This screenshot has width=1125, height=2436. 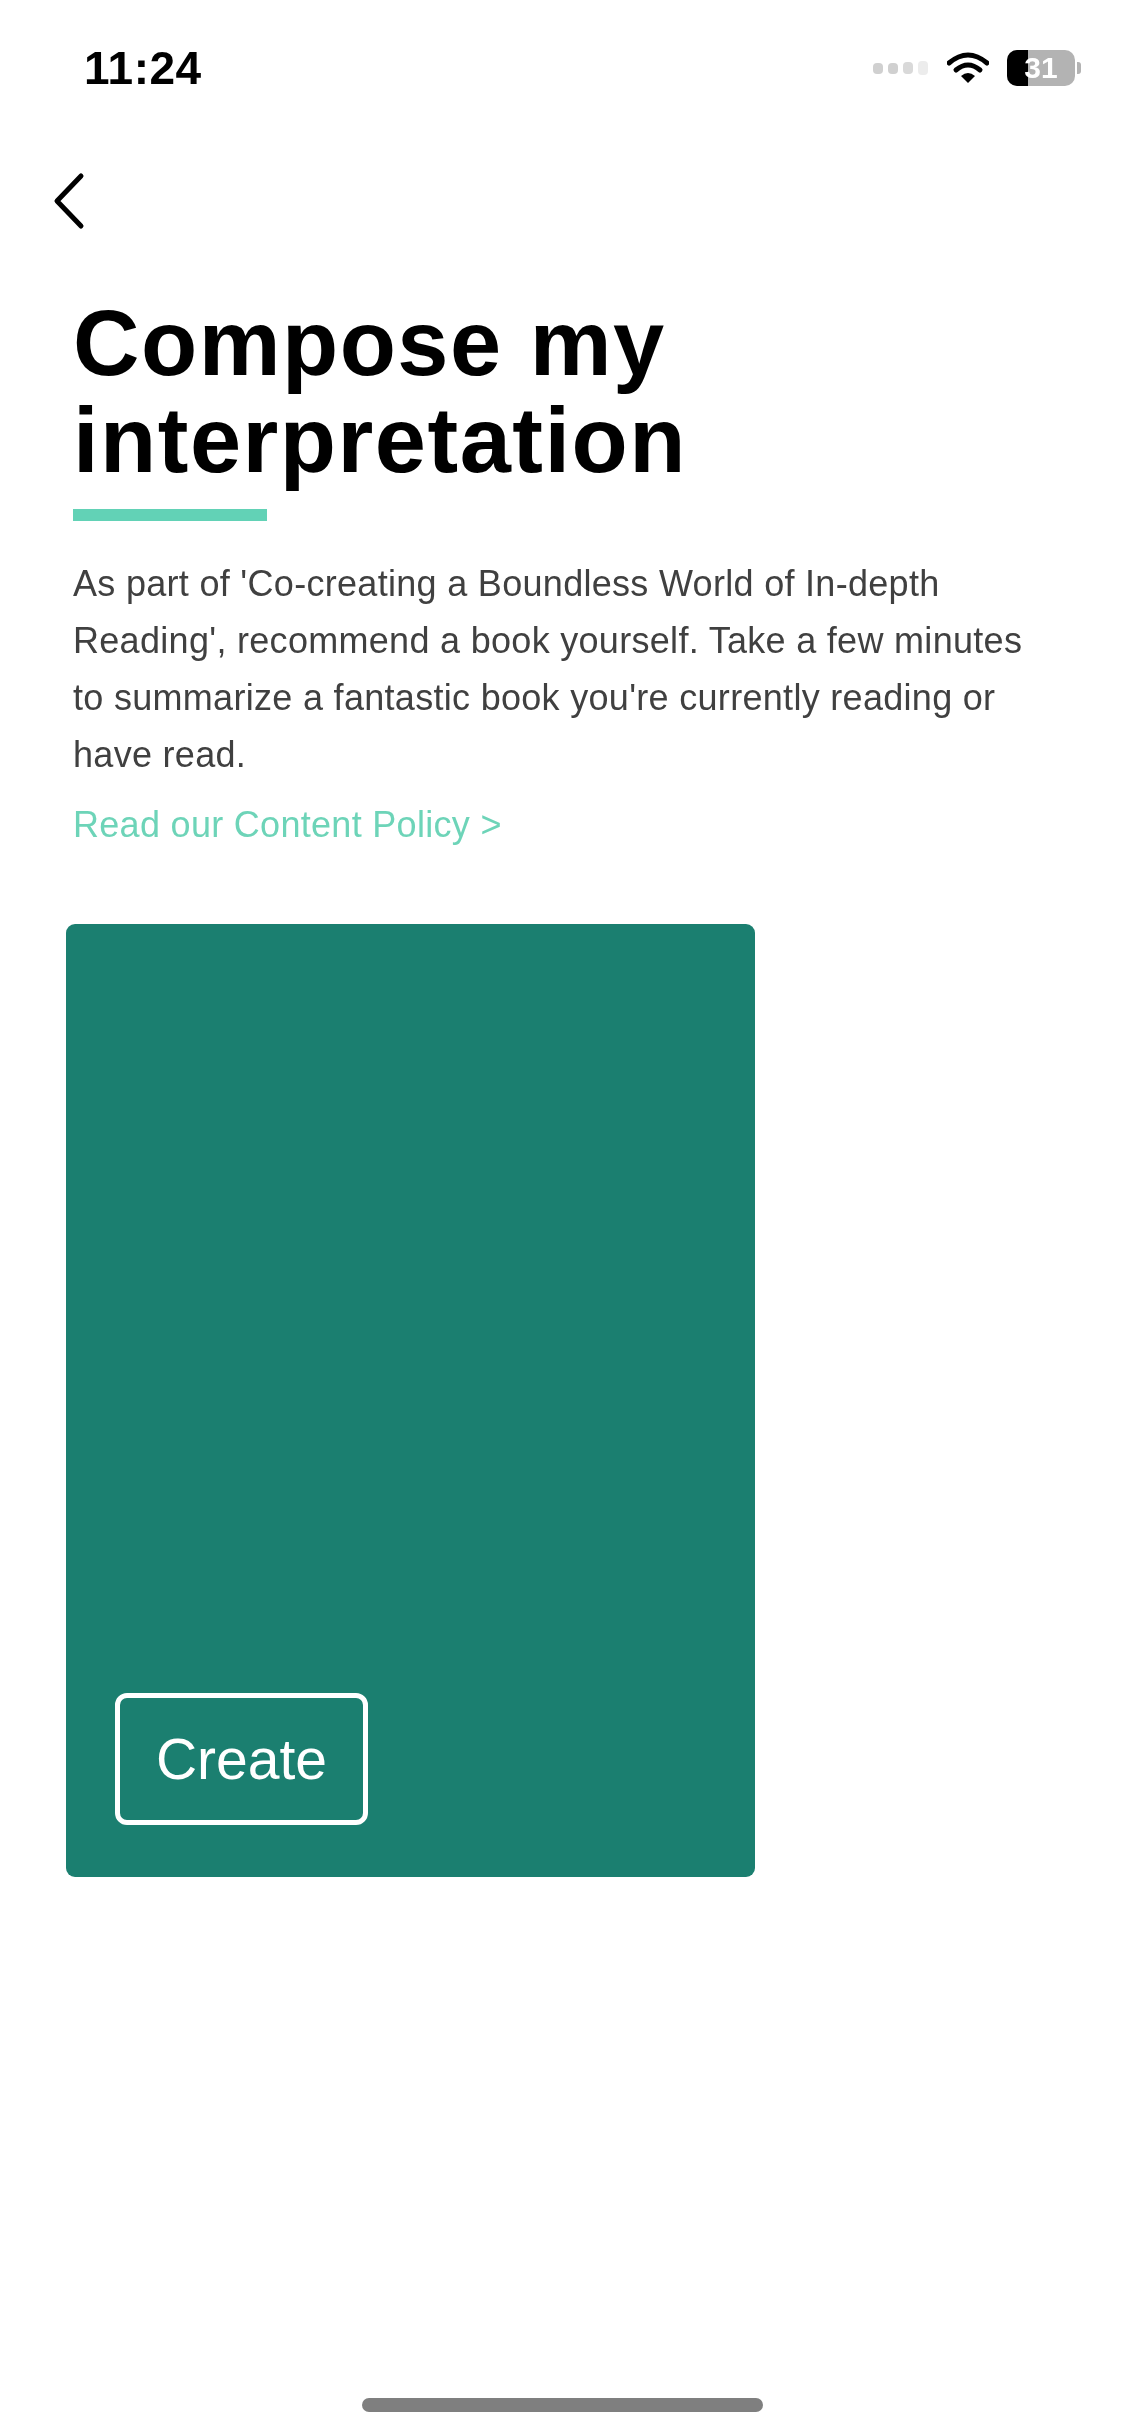 I want to click on chevron-left-icon, so click(x=69, y=201).